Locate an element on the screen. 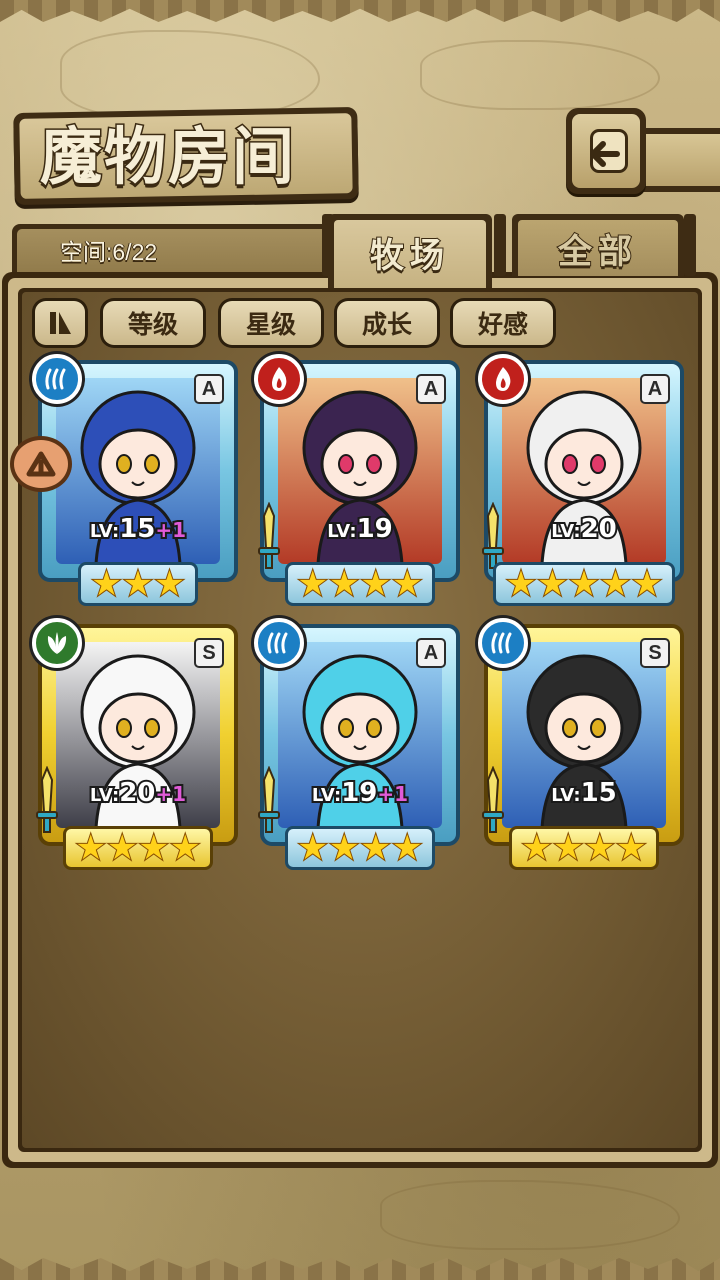  play-pause-icon is located at coordinates (60, 323).